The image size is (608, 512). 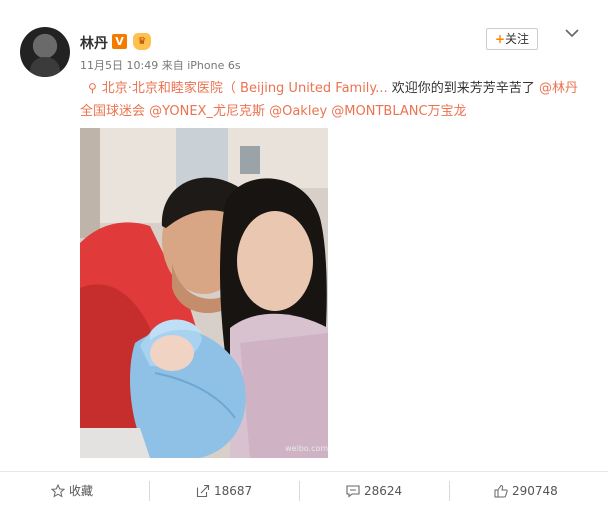 I want to click on follow-button: +关注, so click(x=512, y=39).